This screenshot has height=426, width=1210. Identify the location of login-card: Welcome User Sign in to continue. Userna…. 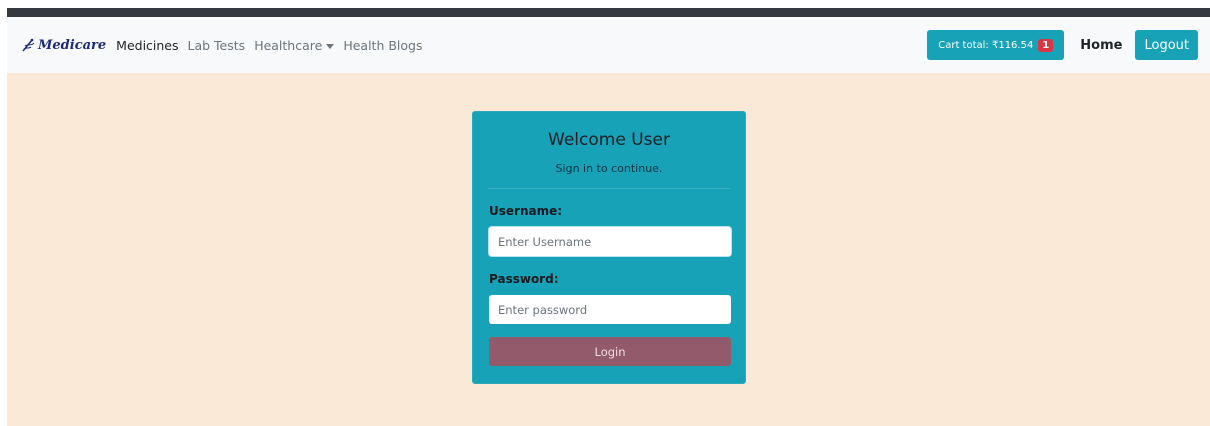
(609, 247).